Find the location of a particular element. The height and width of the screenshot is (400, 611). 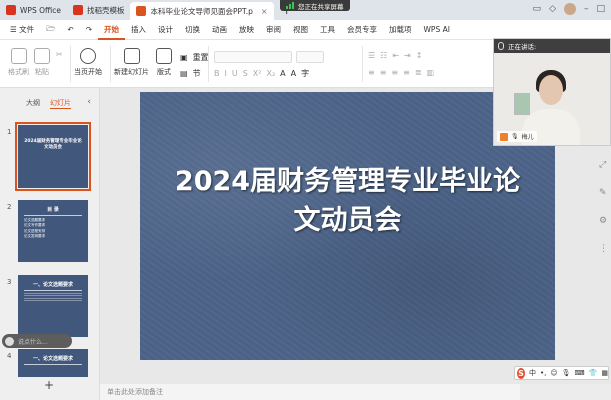

divider is located at coordinates (362, 64).